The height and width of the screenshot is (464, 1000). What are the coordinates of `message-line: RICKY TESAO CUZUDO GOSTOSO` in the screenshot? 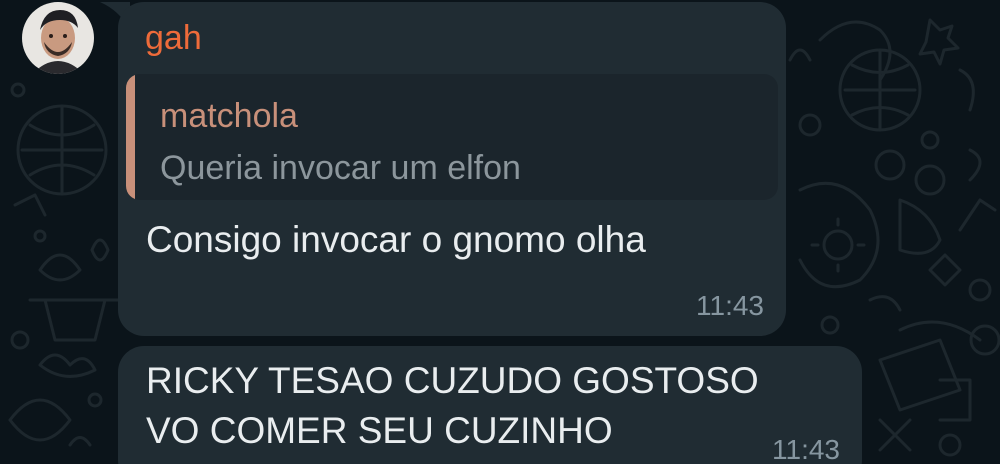 It's located at (452, 380).